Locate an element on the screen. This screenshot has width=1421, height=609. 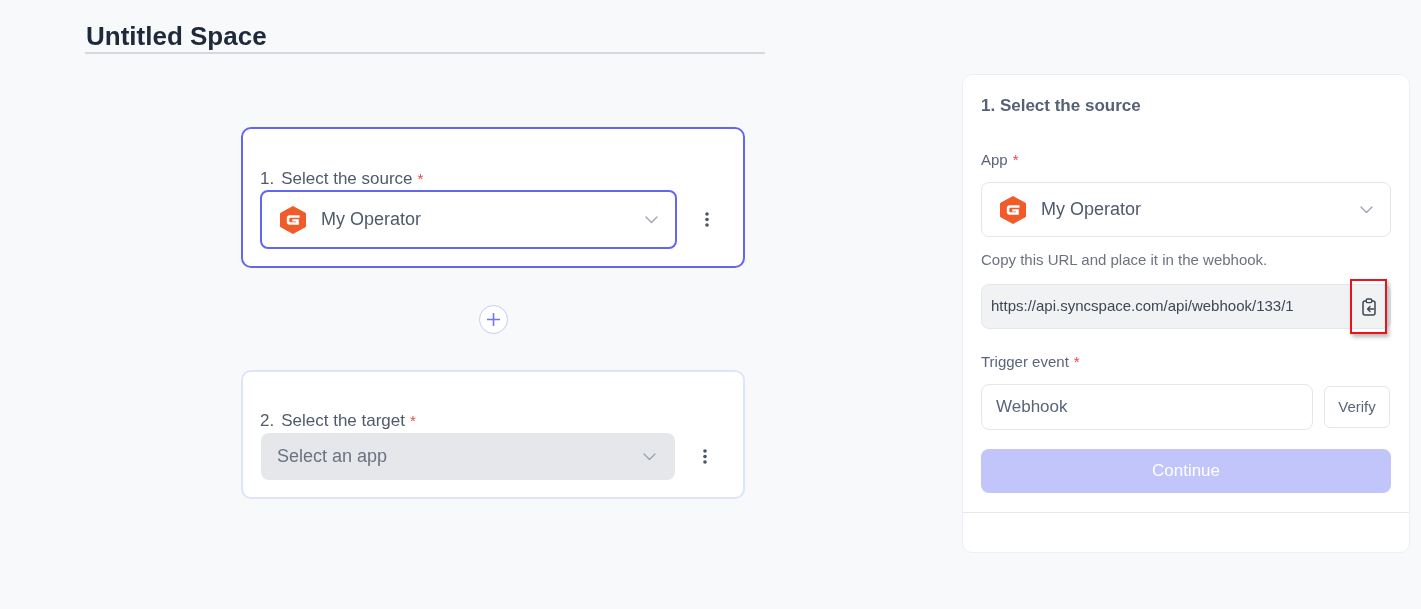
panel-title: 1. Select the source is located at coordinates (1061, 106).